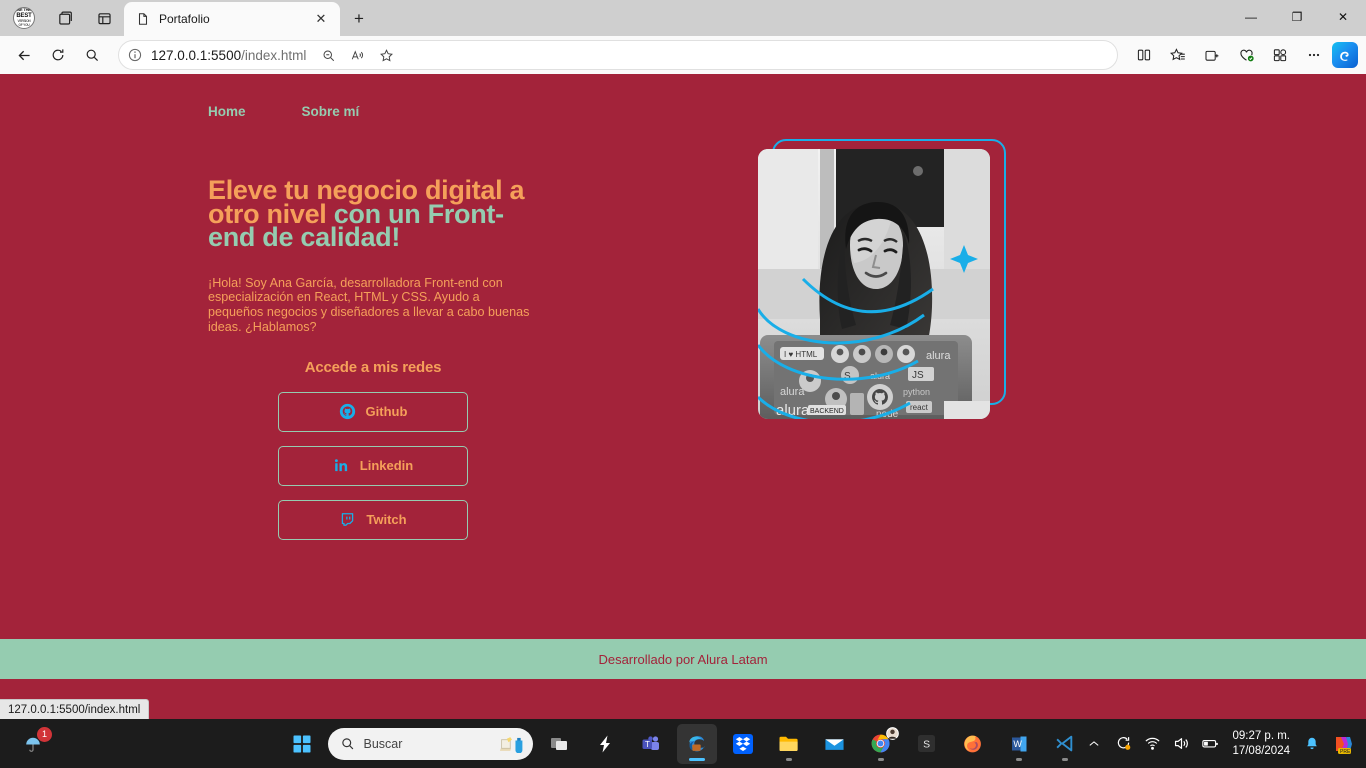  I want to click on site-nav: Home Sobre mí, so click(683, 96).